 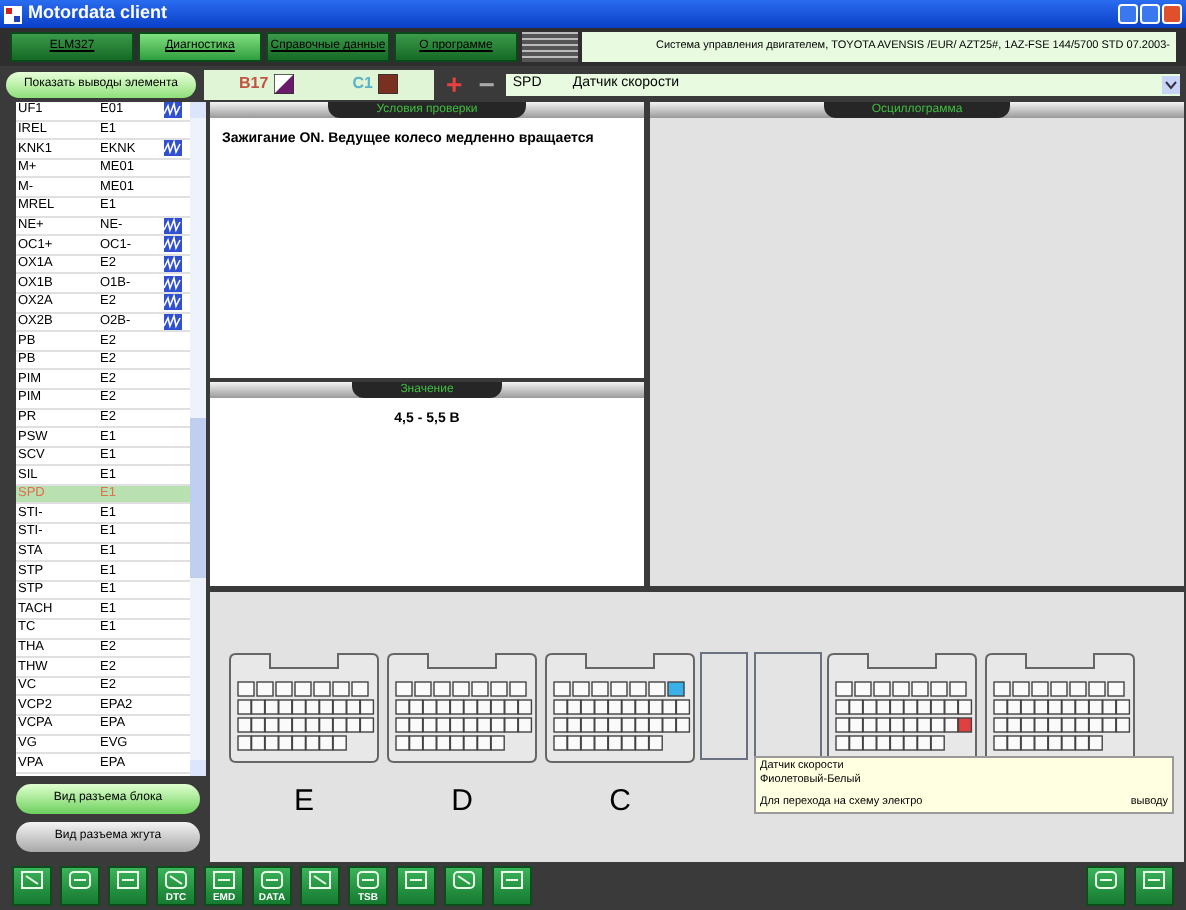 What do you see at coordinates (620, 802) in the screenshot?
I see `connector-label: C` at bounding box center [620, 802].